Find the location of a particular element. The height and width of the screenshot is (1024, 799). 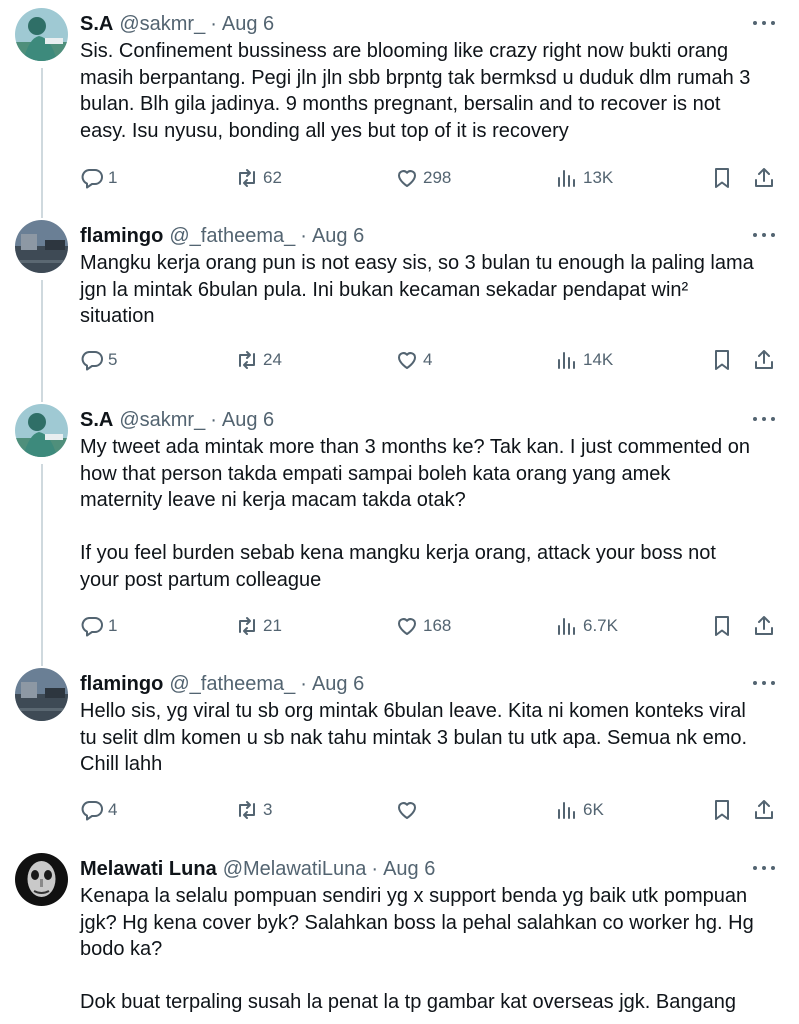

retweet-count: 24 is located at coordinates (272, 359).